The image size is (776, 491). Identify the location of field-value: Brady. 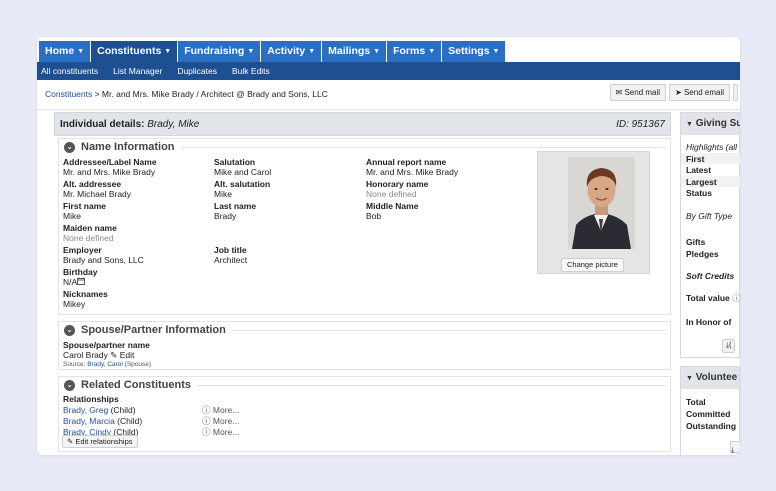
(225, 216).